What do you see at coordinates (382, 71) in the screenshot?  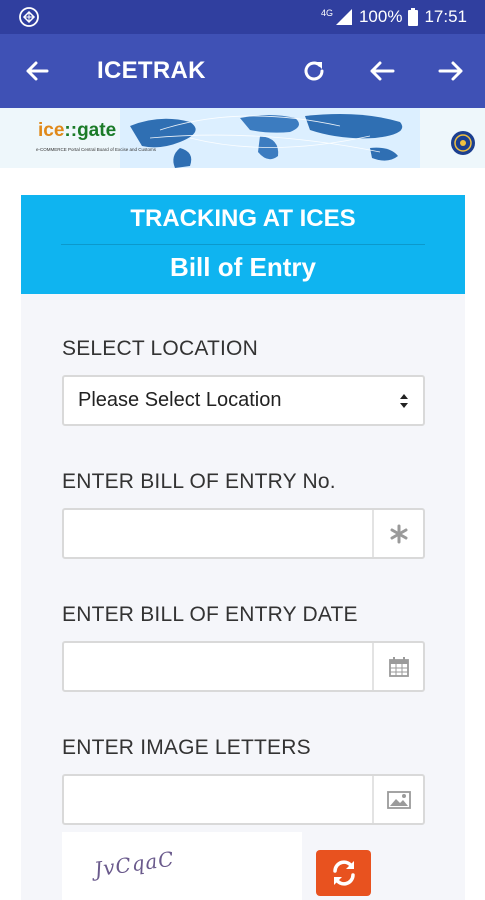 I see `prev-arrow-icon` at bounding box center [382, 71].